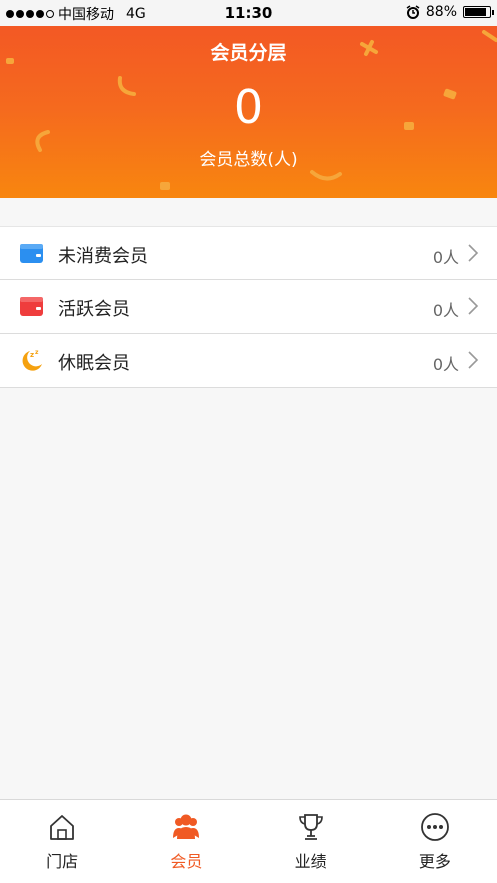 The image size is (497, 883). I want to click on segment-row-active: 活跃会员 0人, so click(248, 307).